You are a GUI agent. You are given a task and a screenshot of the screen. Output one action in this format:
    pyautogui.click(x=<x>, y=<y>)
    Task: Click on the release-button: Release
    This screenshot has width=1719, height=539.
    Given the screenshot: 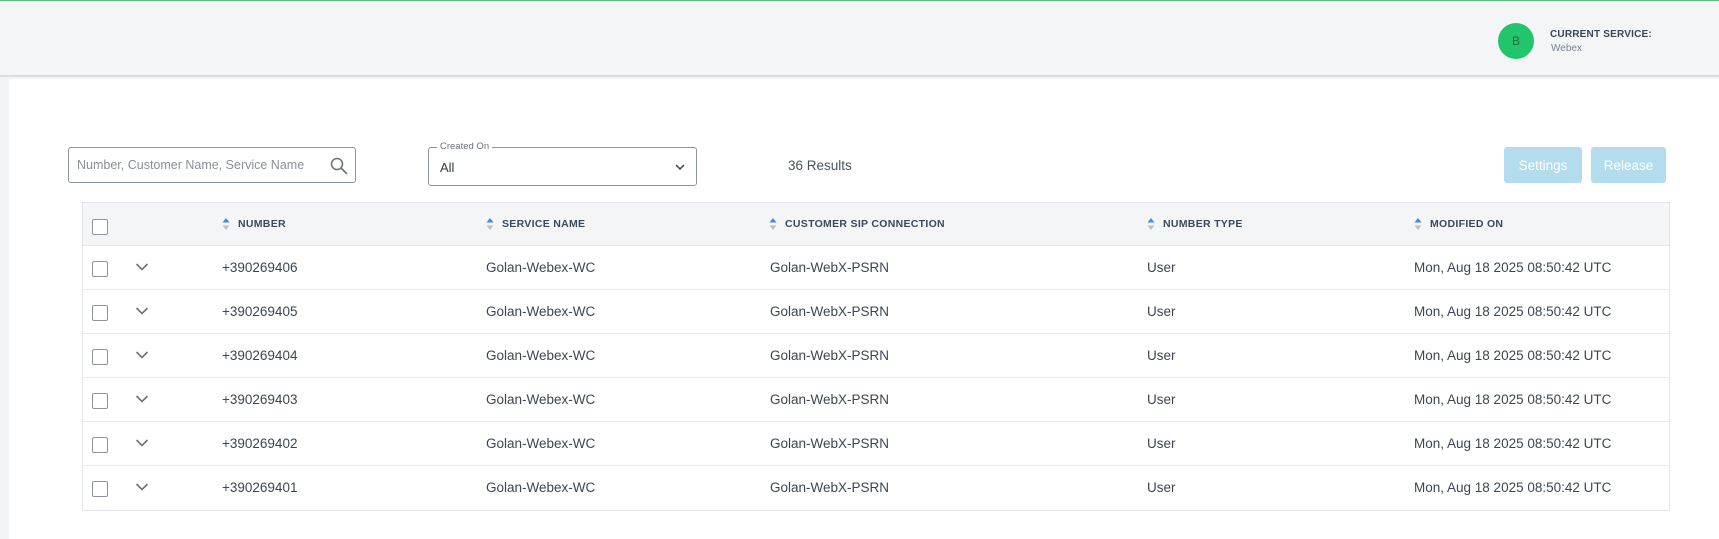 What is the action you would take?
    pyautogui.click(x=1628, y=165)
    